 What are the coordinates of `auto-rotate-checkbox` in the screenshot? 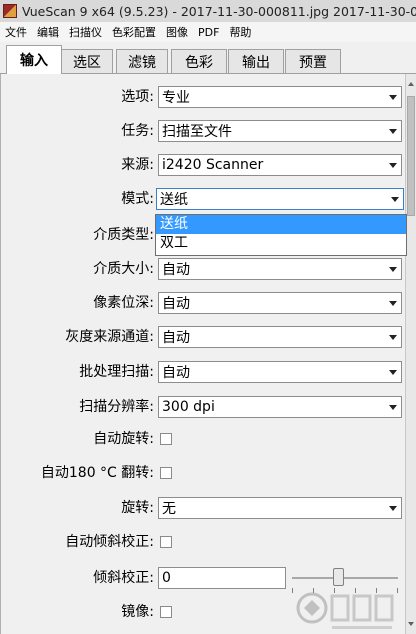 It's located at (166, 439).